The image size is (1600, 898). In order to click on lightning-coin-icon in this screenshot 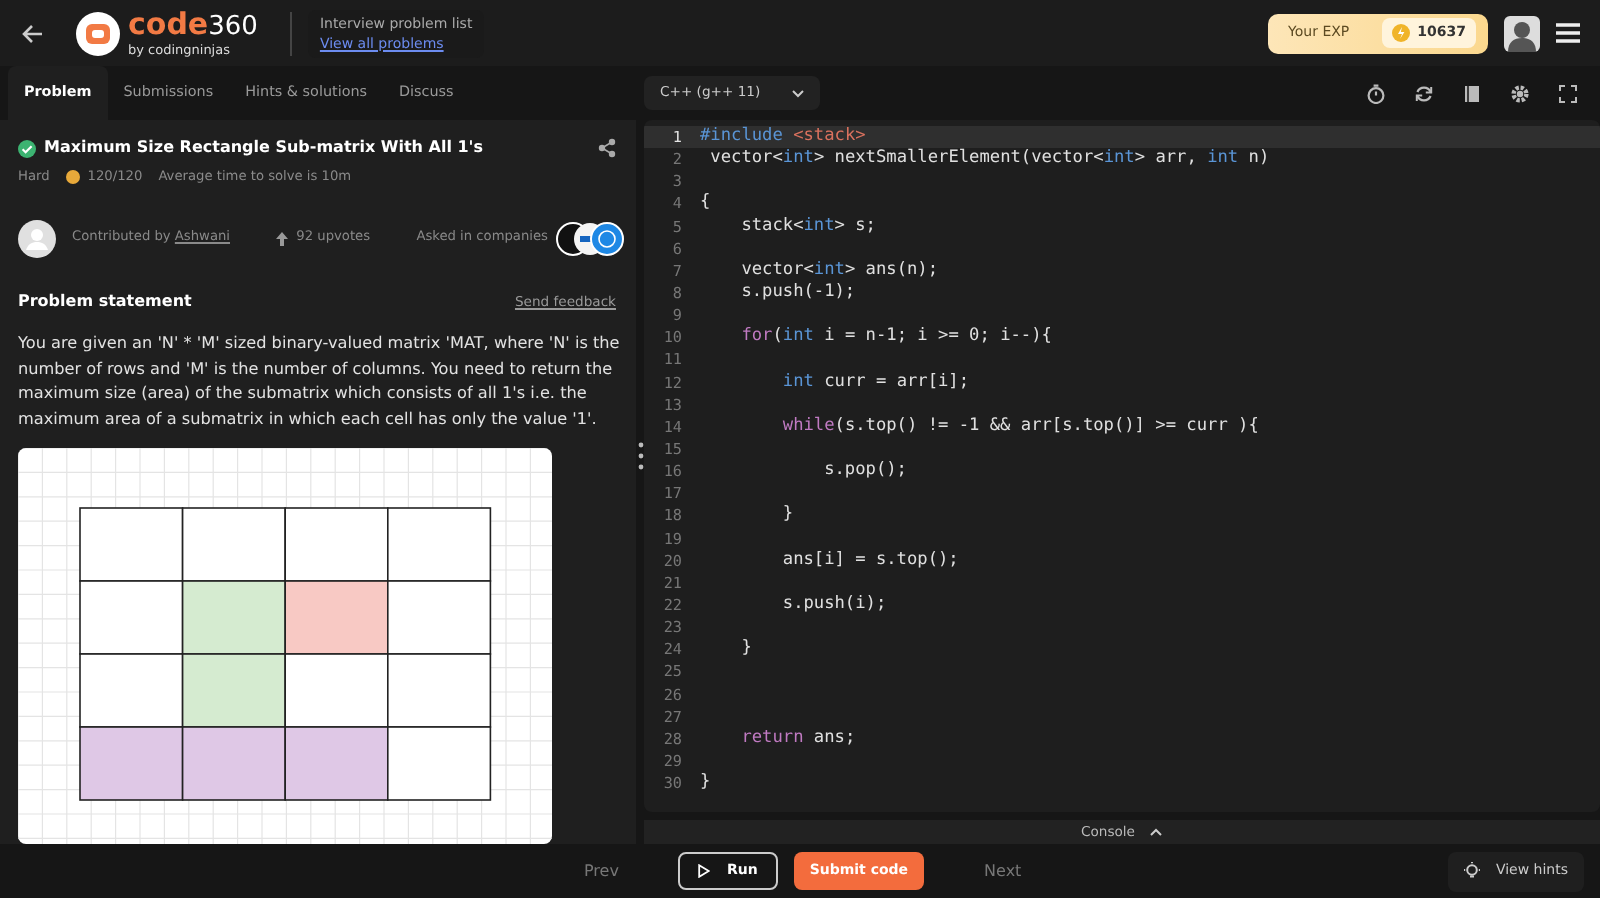, I will do `click(1400, 33)`.